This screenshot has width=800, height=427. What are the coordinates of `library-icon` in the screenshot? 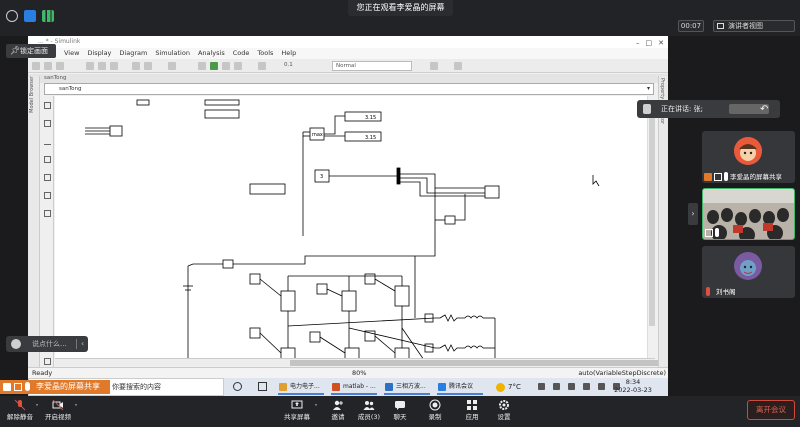 It's located at (136, 66).